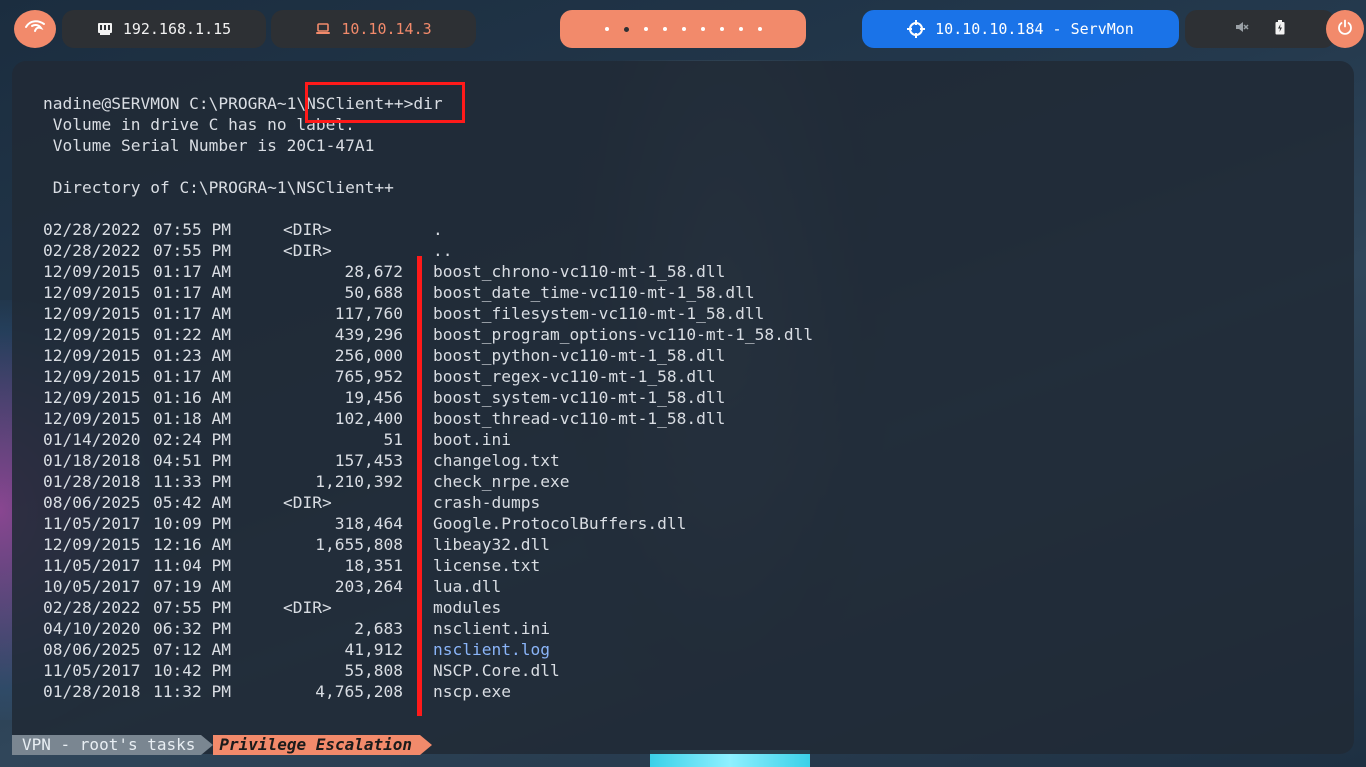 This screenshot has height=767, width=1366. I want to click on entry-name: lua.dll, so click(467, 586).